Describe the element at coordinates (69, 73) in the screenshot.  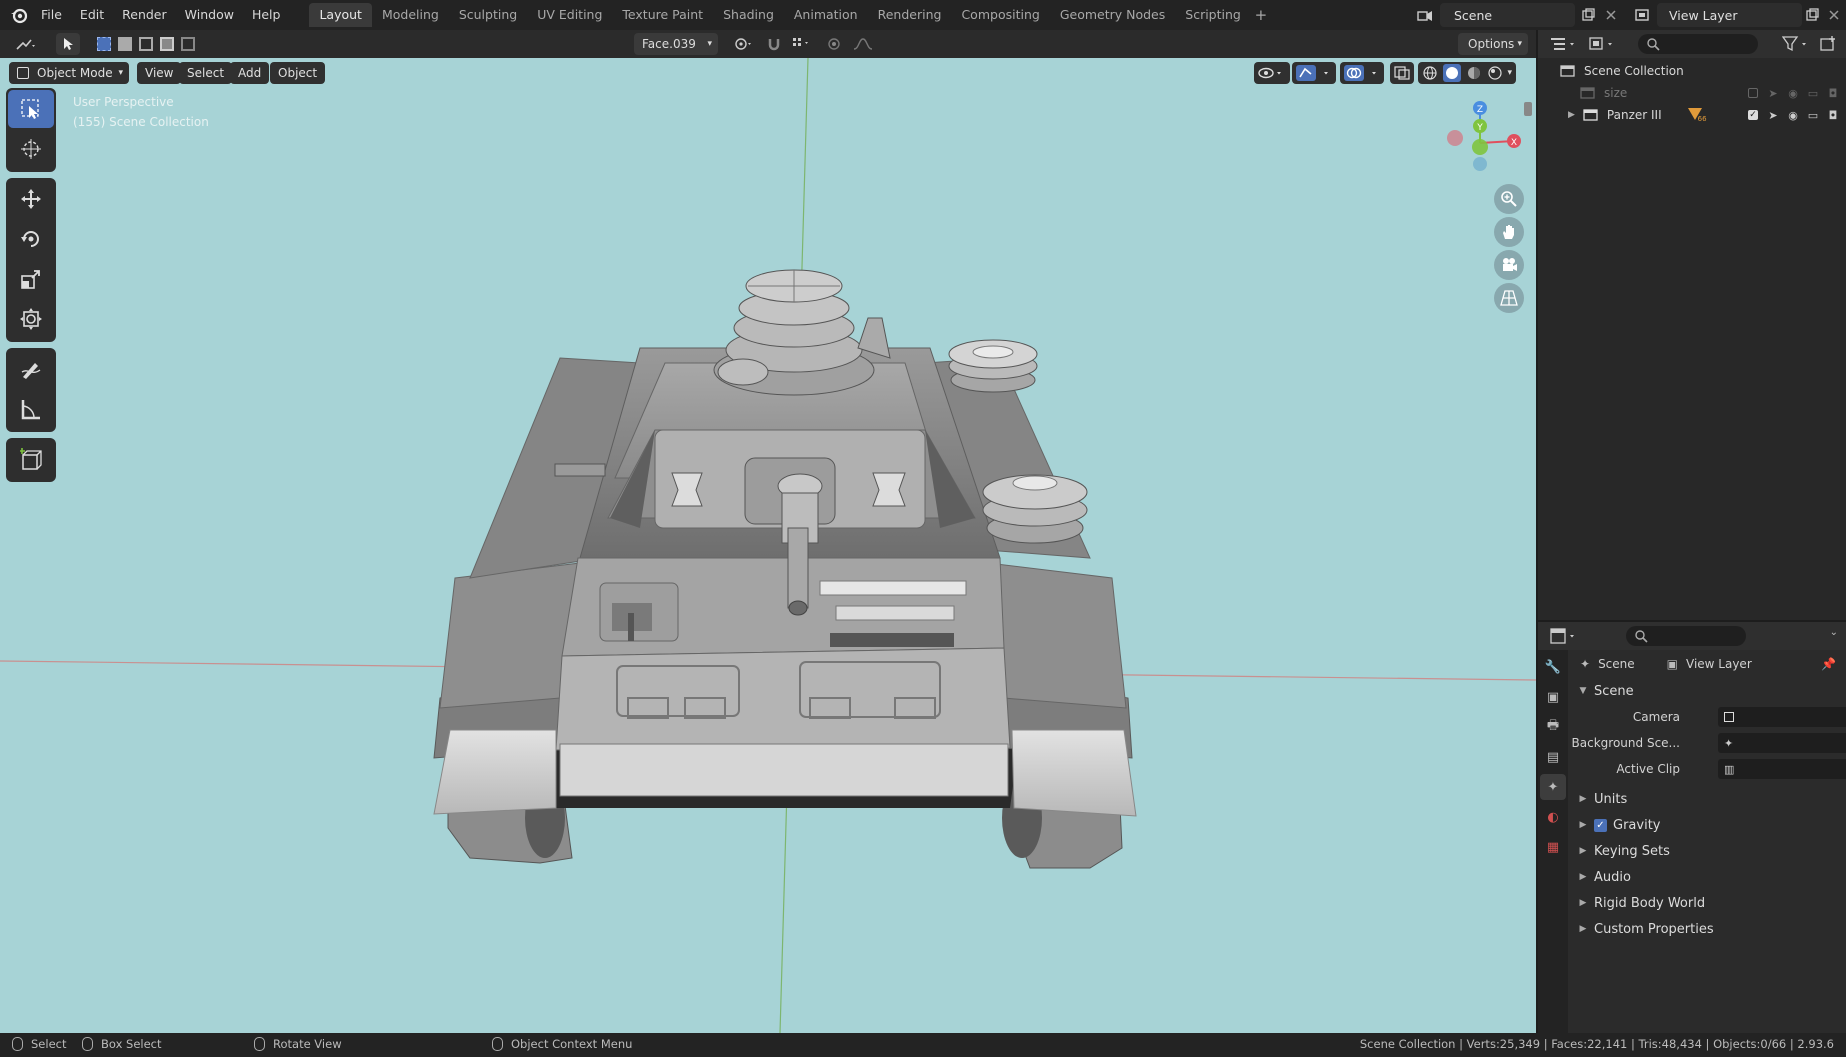
I see `mode-dropdown: Object Mode ▾` at that location.